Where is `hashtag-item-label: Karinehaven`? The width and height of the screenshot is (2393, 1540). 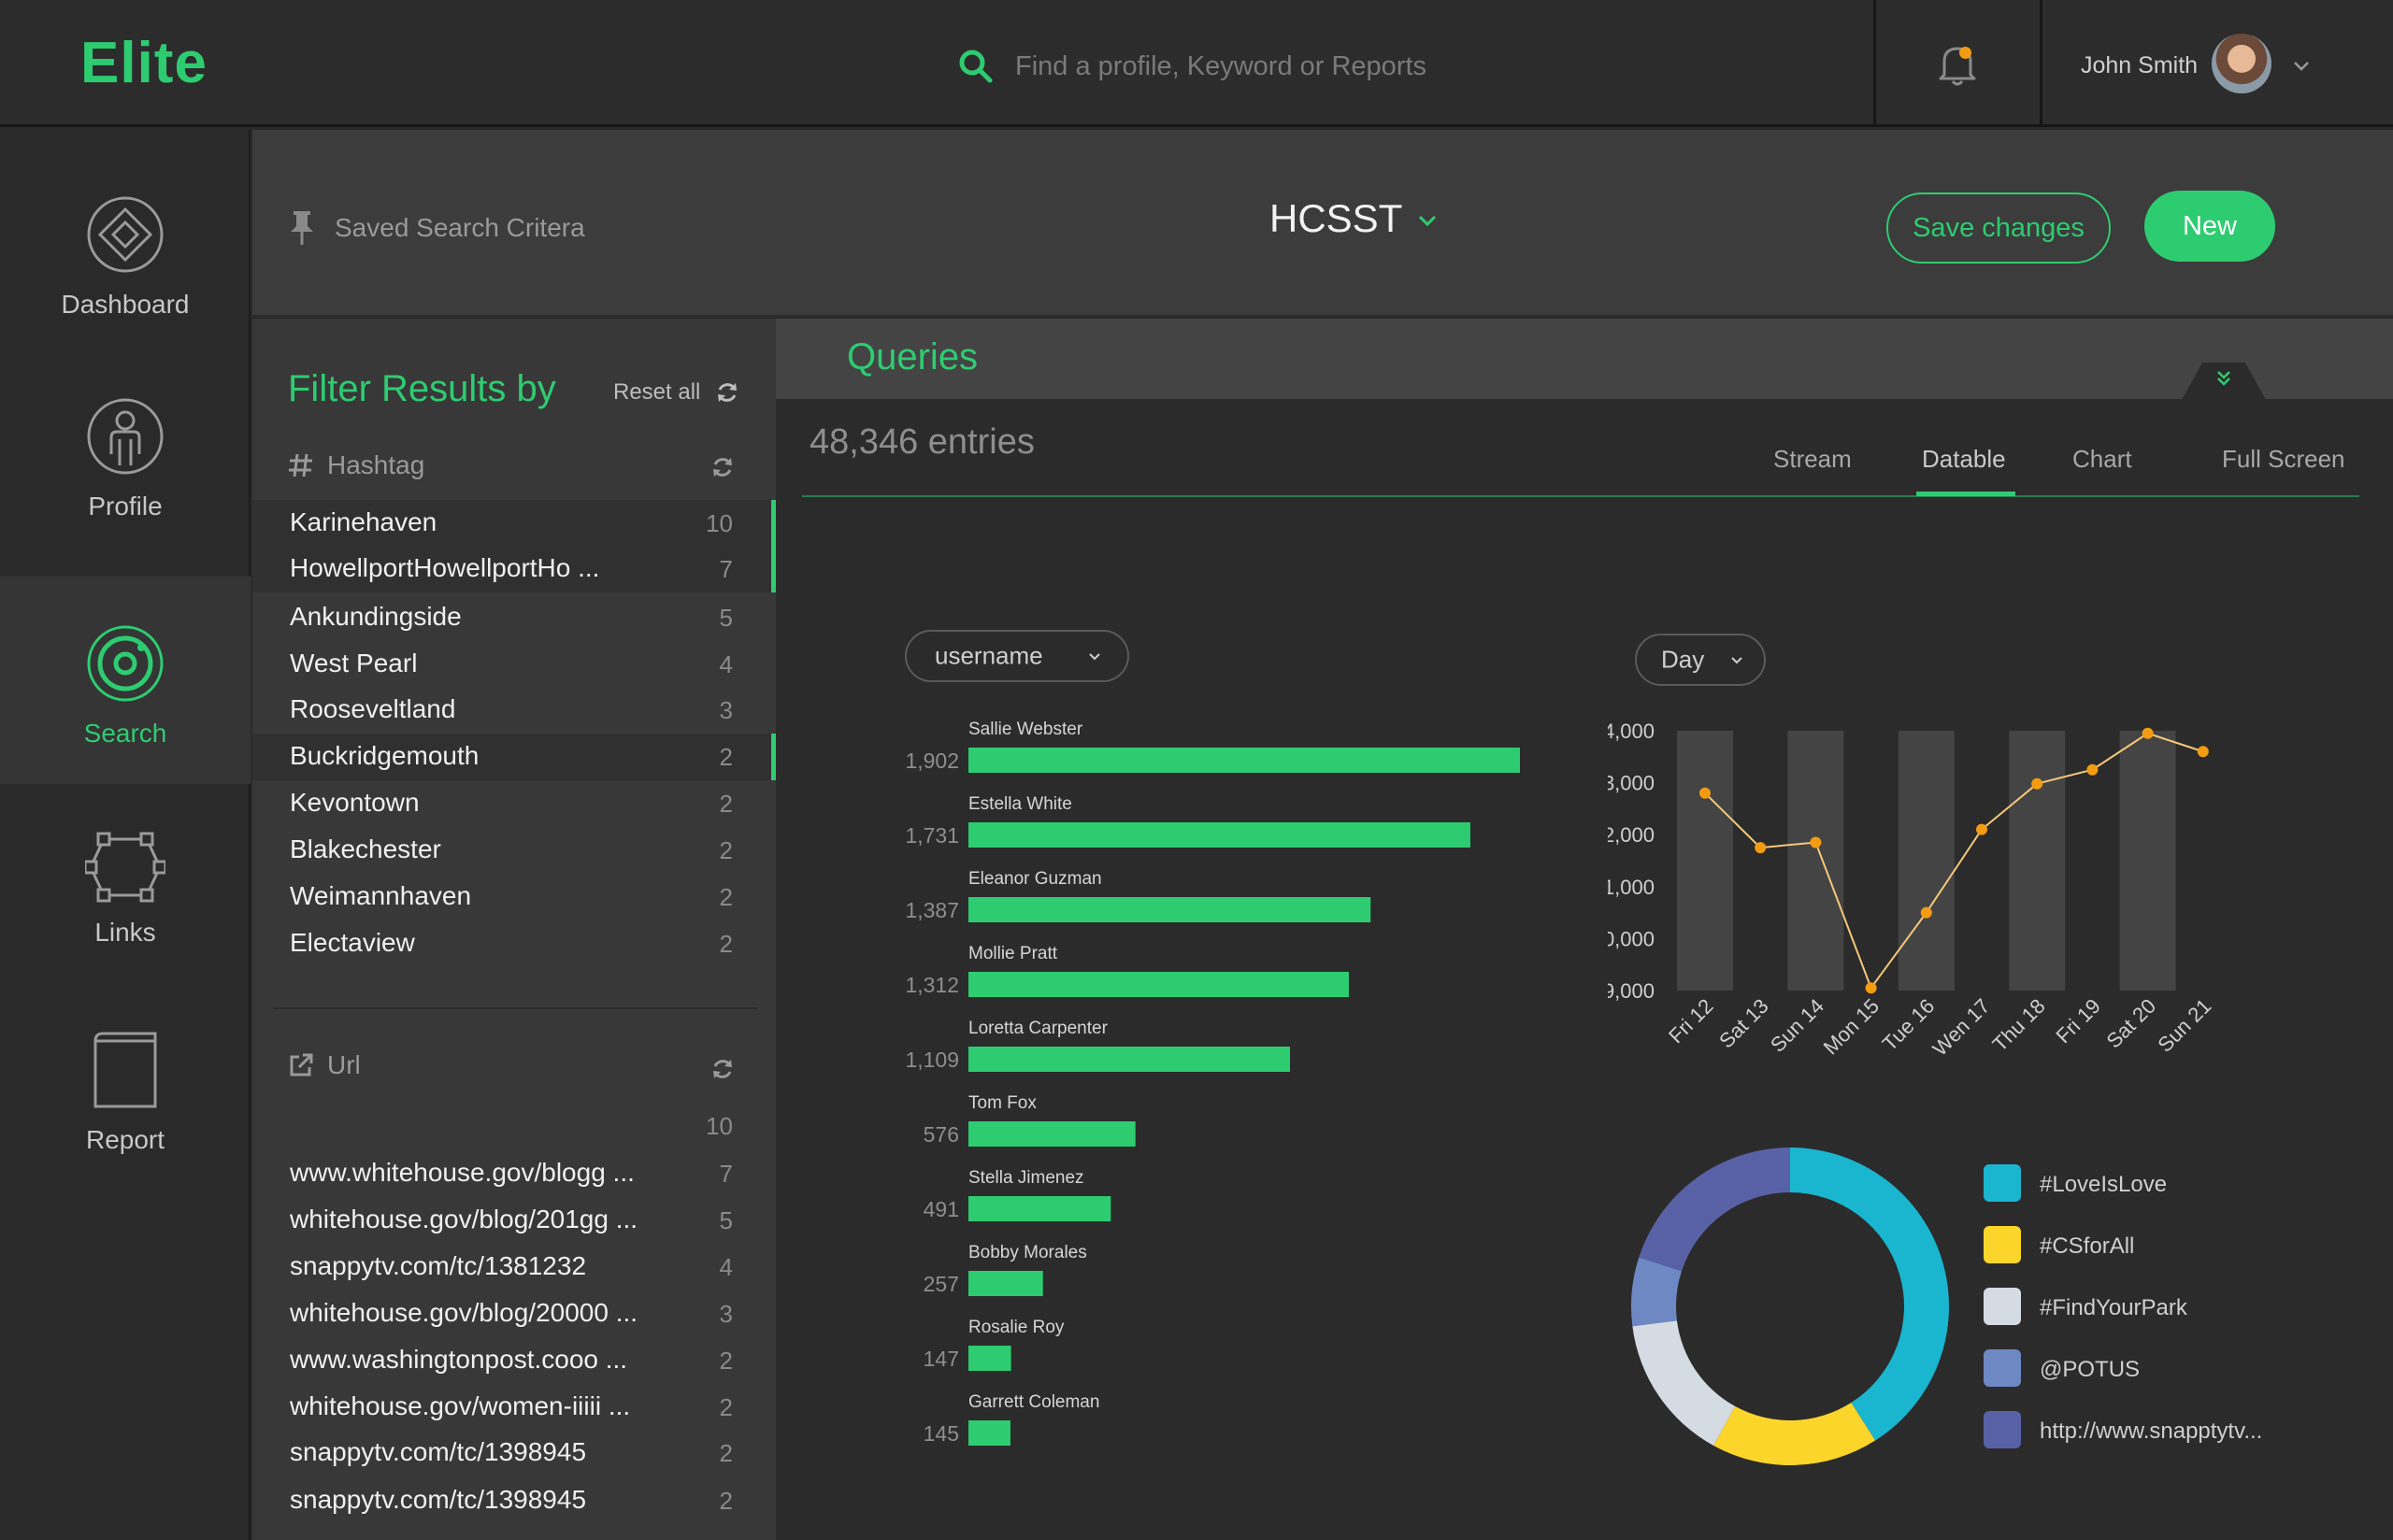
hashtag-item-label: Karinehaven is located at coordinates (363, 521).